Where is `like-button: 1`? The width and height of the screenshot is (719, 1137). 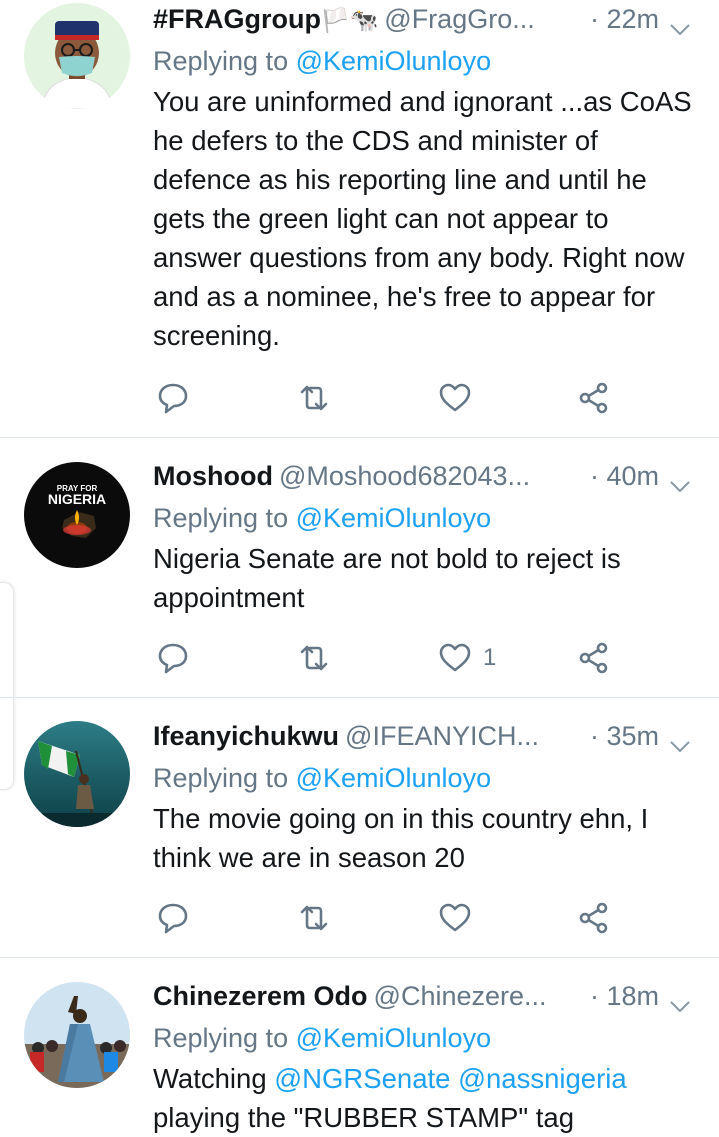 like-button: 1 is located at coordinates (466, 658).